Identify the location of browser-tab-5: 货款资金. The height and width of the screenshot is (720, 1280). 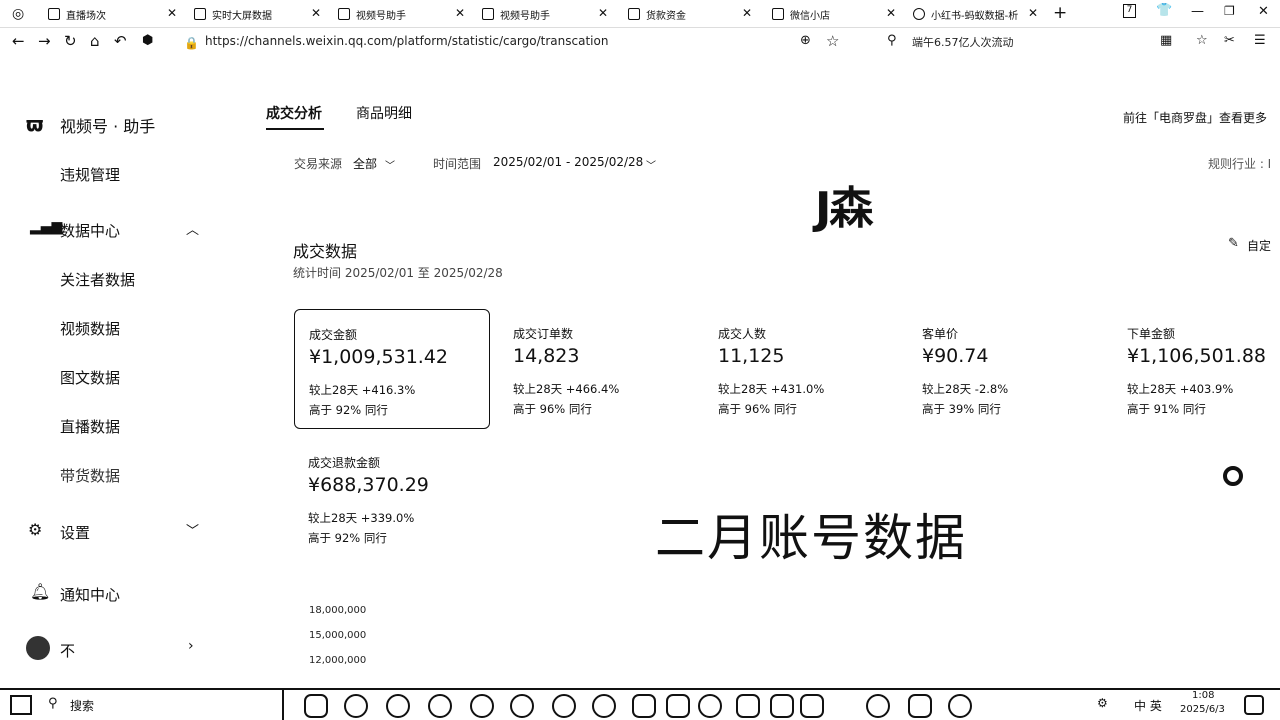
(657, 14).